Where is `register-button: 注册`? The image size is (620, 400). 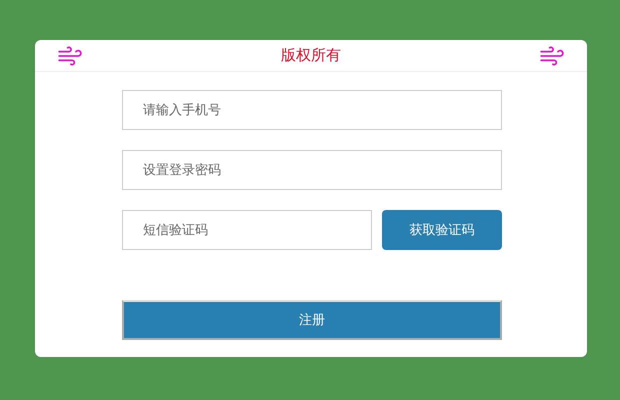 register-button: 注册 is located at coordinates (312, 320).